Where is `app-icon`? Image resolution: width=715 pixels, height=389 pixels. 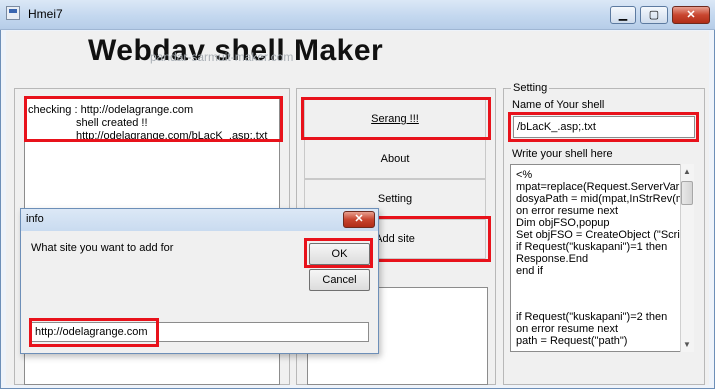 app-icon is located at coordinates (13, 13).